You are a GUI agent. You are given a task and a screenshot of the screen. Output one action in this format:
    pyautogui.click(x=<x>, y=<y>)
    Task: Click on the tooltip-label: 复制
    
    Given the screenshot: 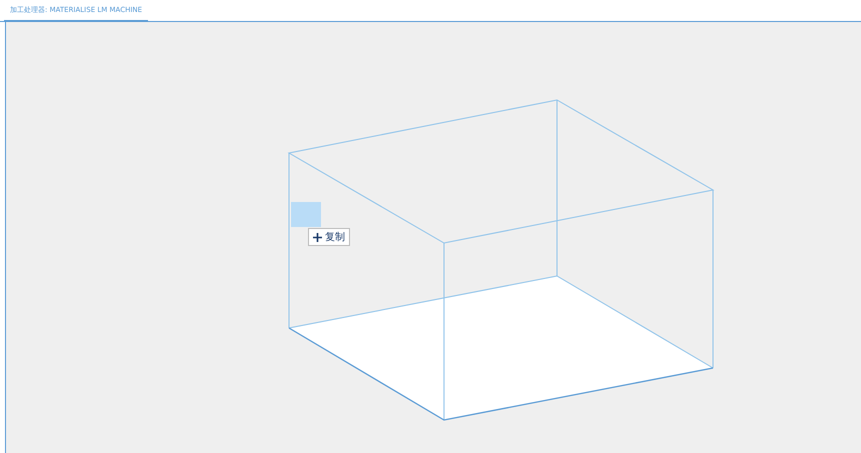 What is the action you would take?
    pyautogui.click(x=335, y=237)
    